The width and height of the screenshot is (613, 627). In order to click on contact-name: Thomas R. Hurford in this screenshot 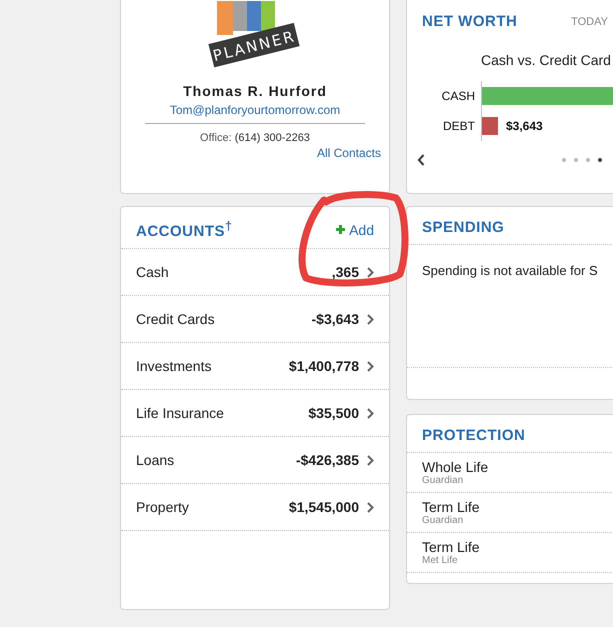, I will do `click(255, 91)`.